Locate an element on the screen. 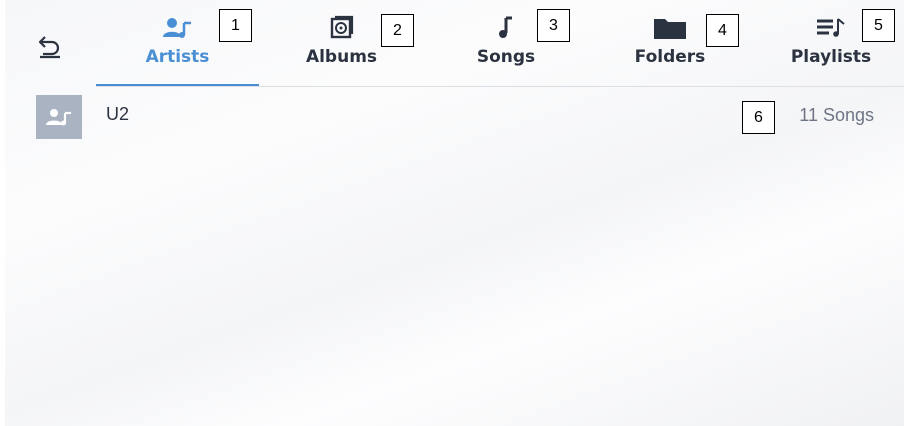  back-arrow-icon is located at coordinates (49, 47).